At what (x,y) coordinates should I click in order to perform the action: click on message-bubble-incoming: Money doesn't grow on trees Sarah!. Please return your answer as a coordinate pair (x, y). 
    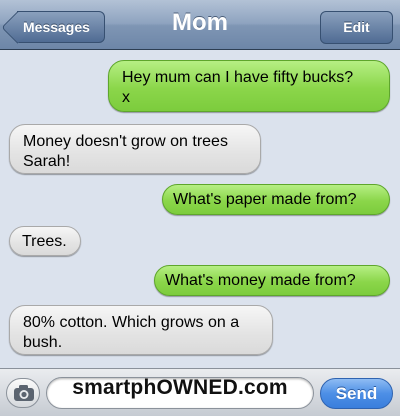
    Looking at the image, I should click on (135, 149).